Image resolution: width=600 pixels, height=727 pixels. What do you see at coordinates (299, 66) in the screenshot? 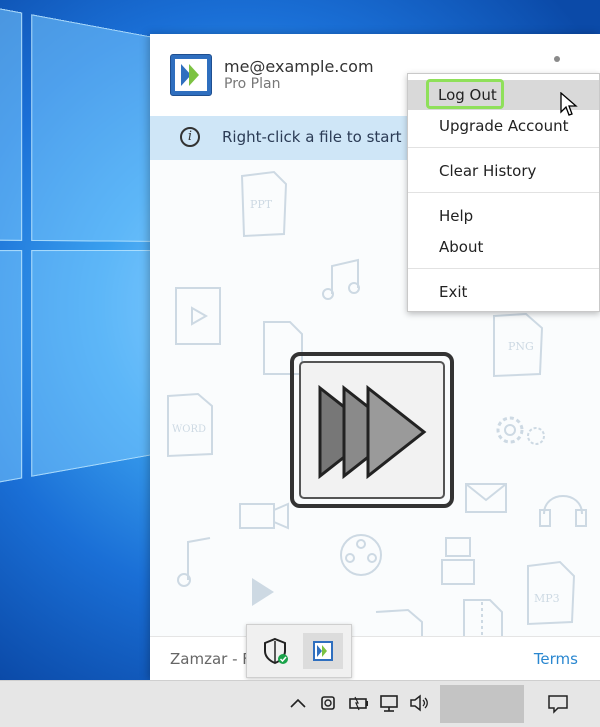
I see `user-email: me@example.com` at bounding box center [299, 66].